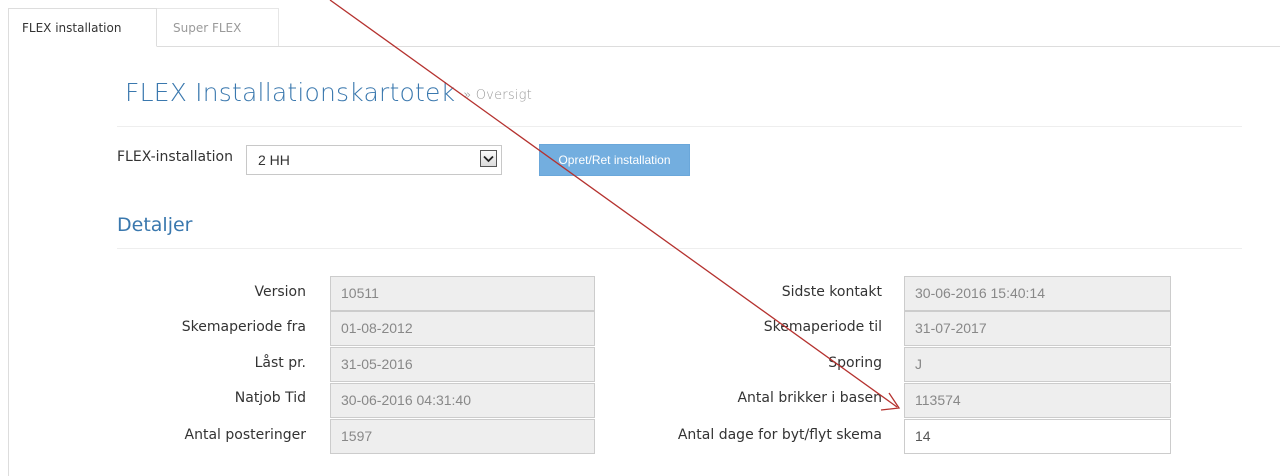 This screenshot has height=476, width=1280. I want to click on nightjob-time-label: Natjob Tid, so click(270, 398).